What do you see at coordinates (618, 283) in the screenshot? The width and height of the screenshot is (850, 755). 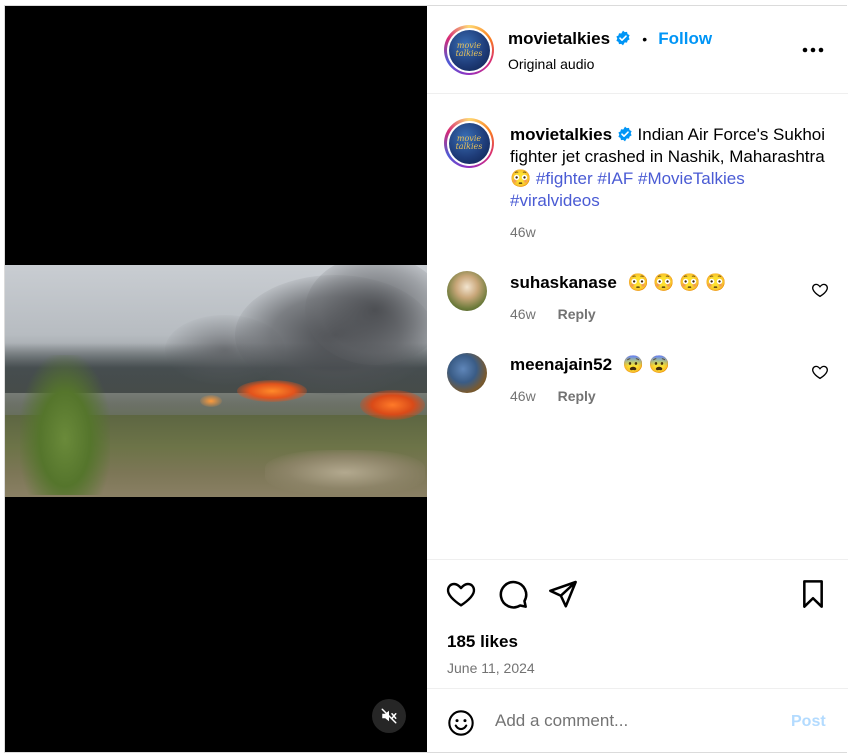 I see `comment: suhaskanase 😳 😳 😳 😳` at bounding box center [618, 283].